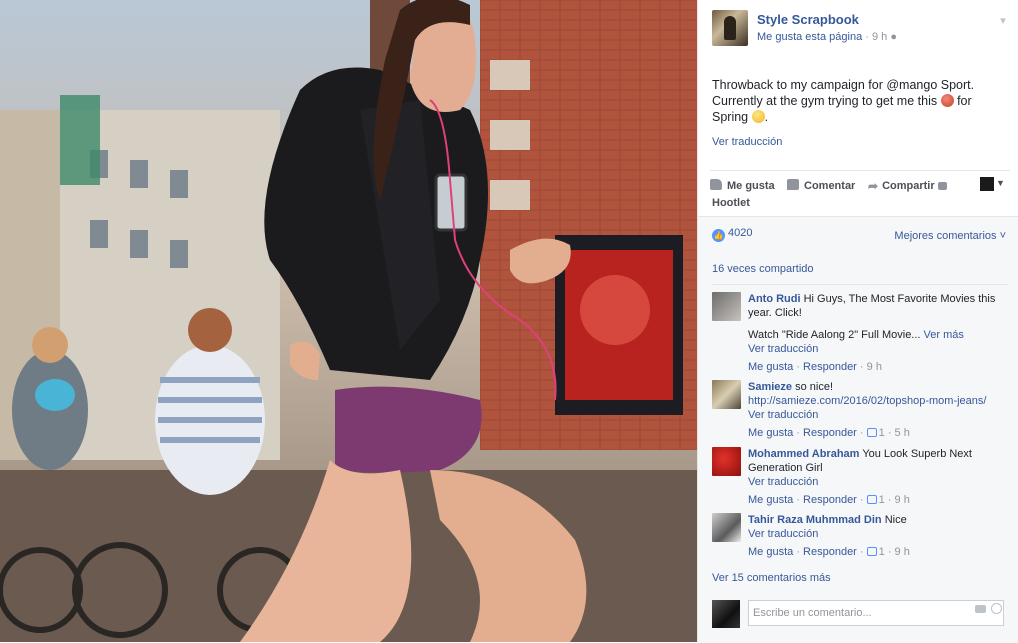 This screenshot has width=1018, height=643. I want to click on share-label: Compartir, so click(908, 186).